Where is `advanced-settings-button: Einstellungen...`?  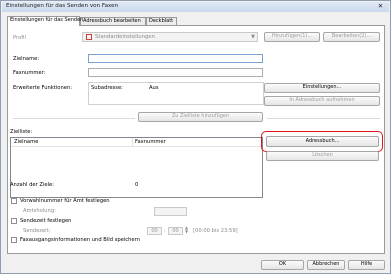
advanced-settings-button: Einstellungen... is located at coordinates (322, 88).